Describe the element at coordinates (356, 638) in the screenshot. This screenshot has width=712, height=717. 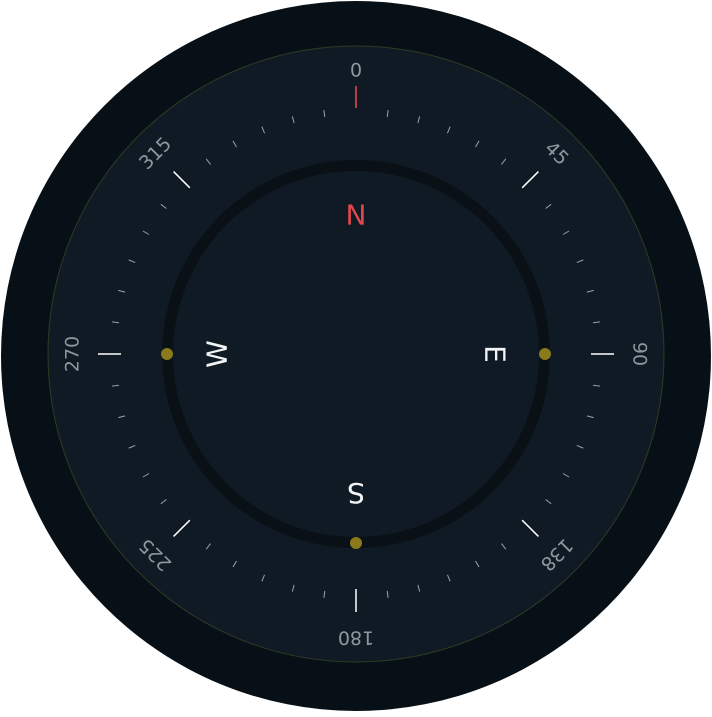
I see `degree-label: 180` at that location.